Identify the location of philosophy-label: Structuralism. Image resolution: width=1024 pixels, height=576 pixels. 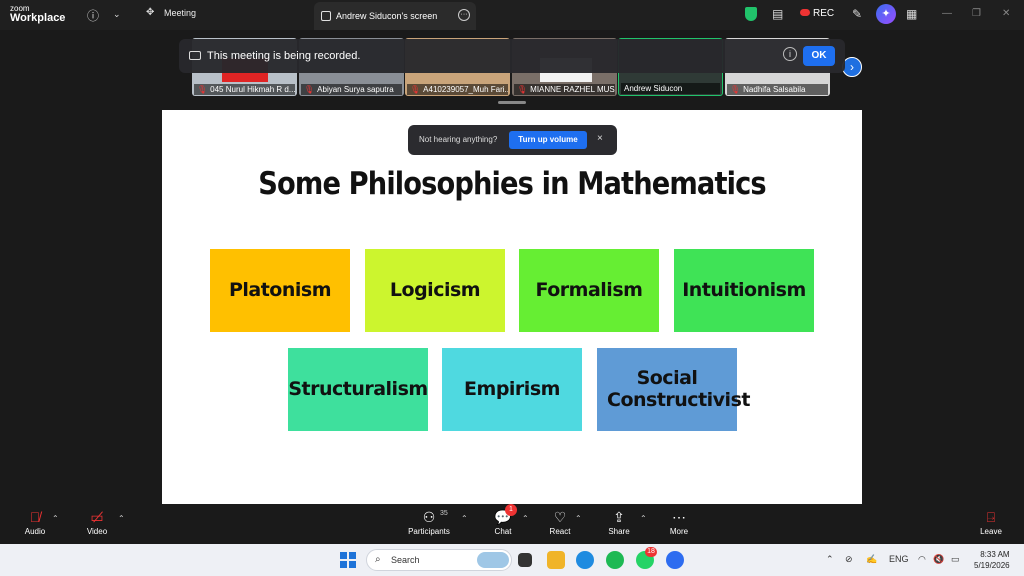
(358, 388).